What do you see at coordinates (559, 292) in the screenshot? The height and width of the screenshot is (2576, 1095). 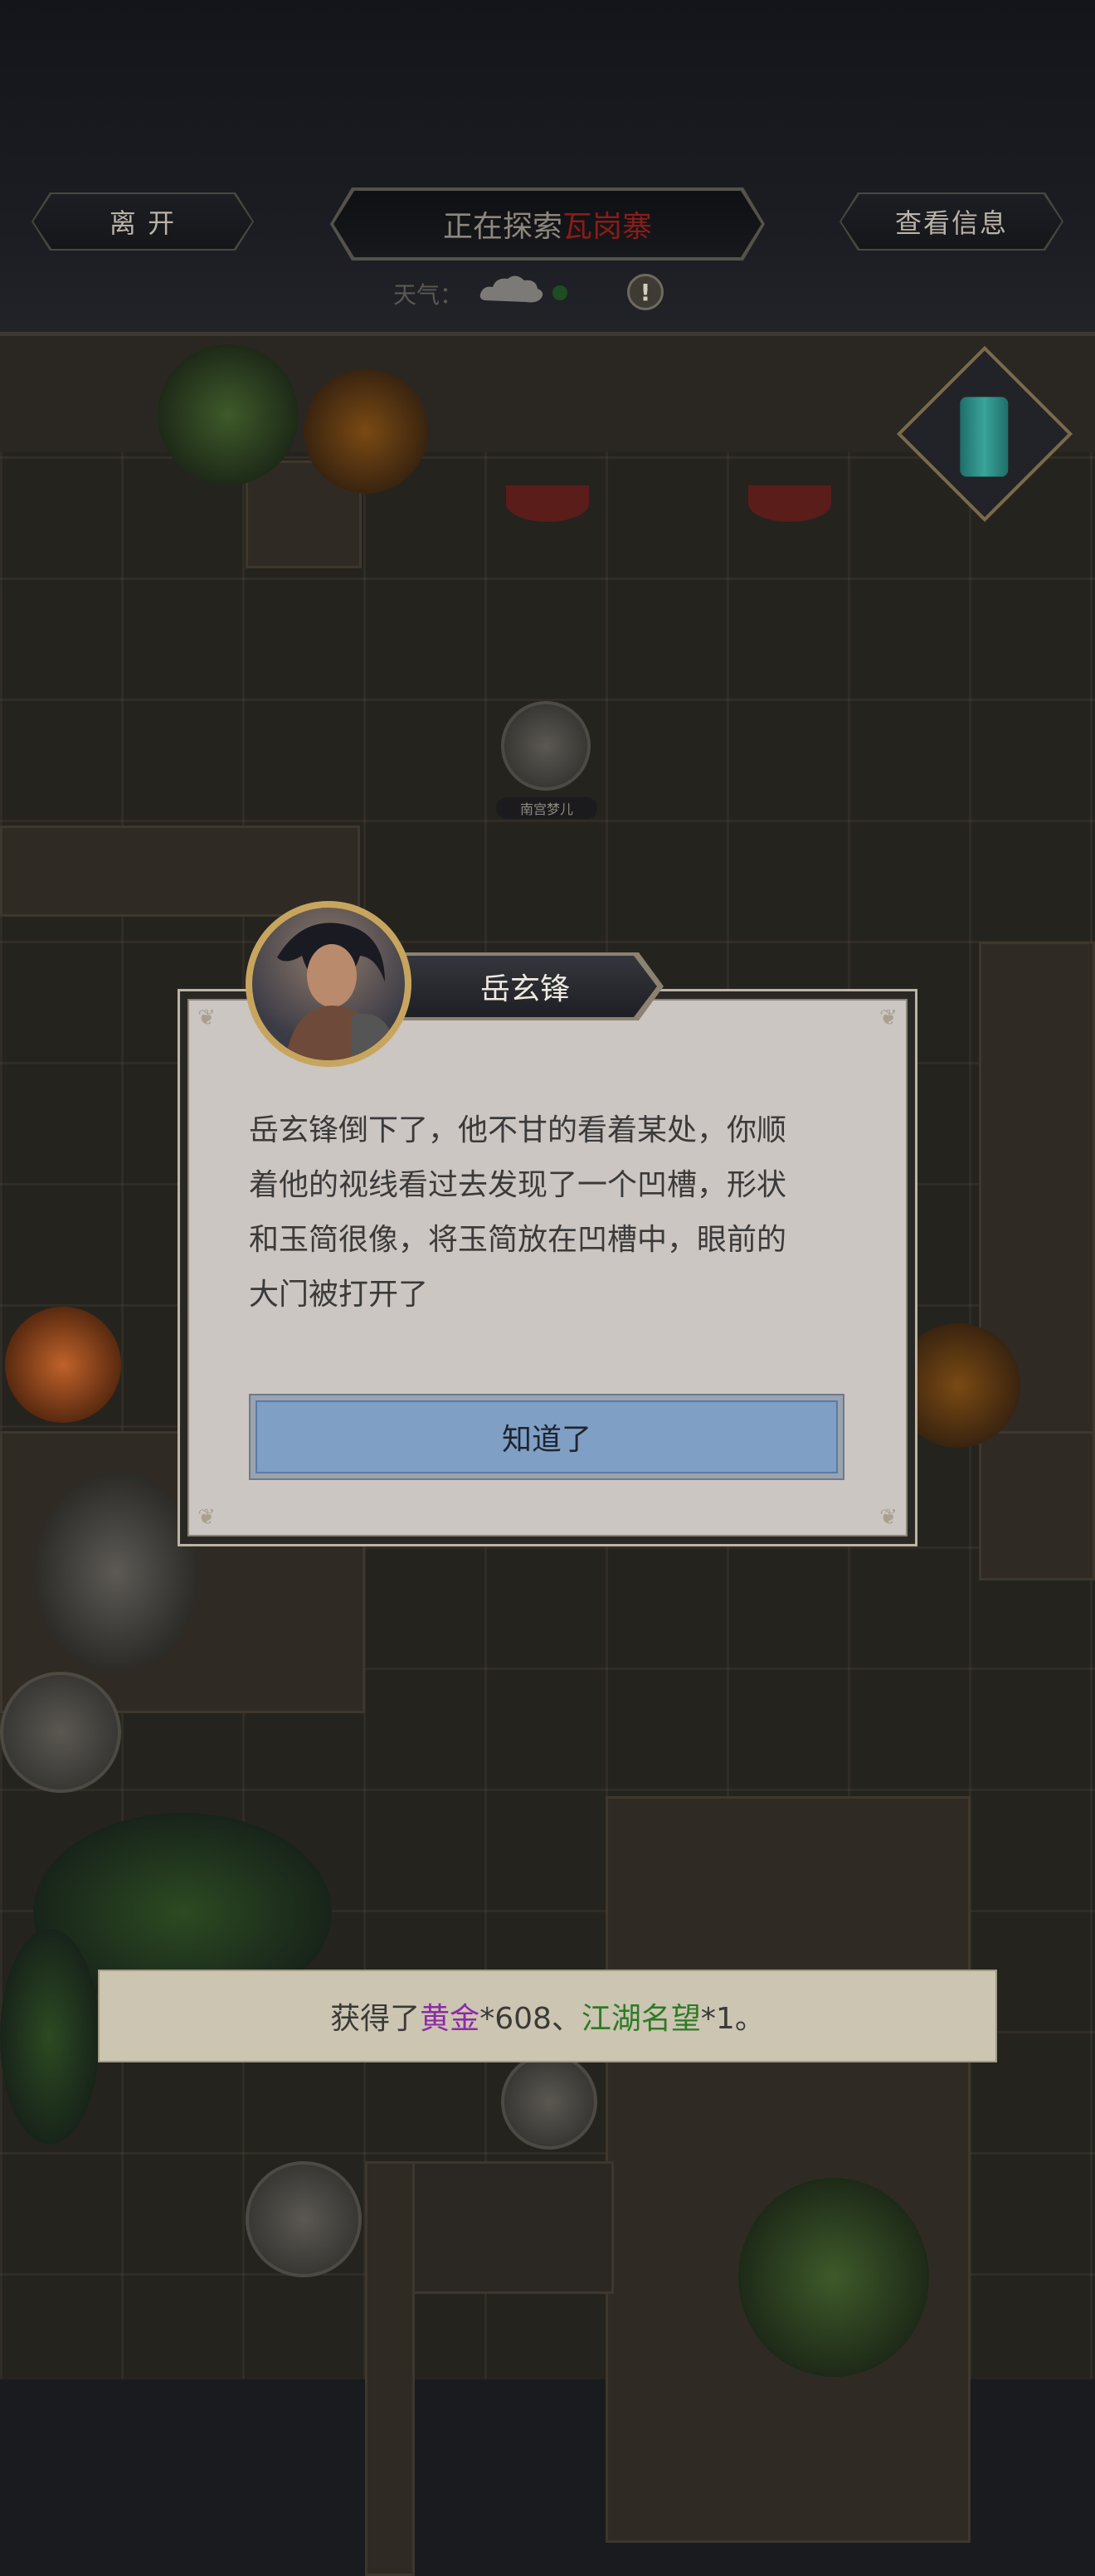 I see `weather-indicator` at bounding box center [559, 292].